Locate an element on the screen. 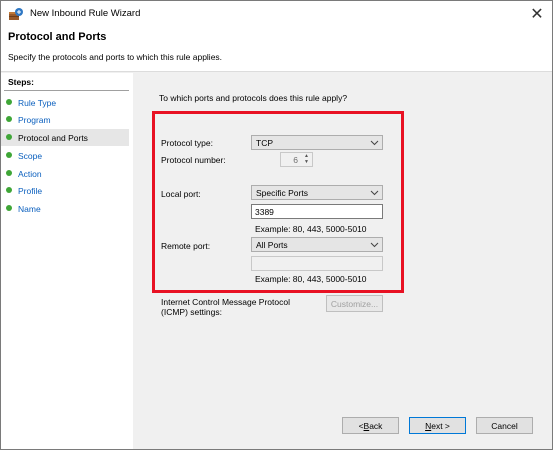 Image resolution: width=553 pixels, height=450 pixels. step-protocol-and-ports: Protocol and Ports is located at coordinates (65, 137).